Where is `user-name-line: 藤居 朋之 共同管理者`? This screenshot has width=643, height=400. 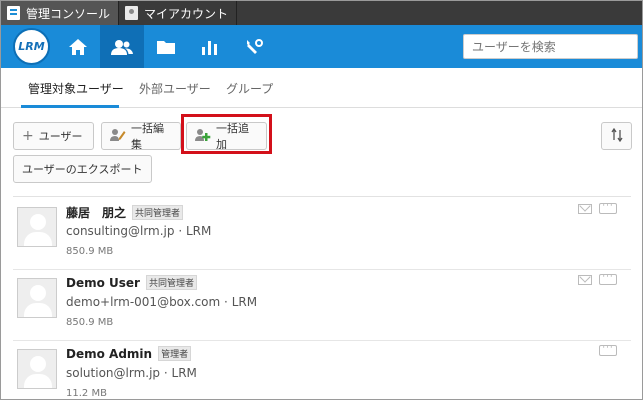 user-name-line: 藤居 朋之 共同管理者 is located at coordinates (125, 212).